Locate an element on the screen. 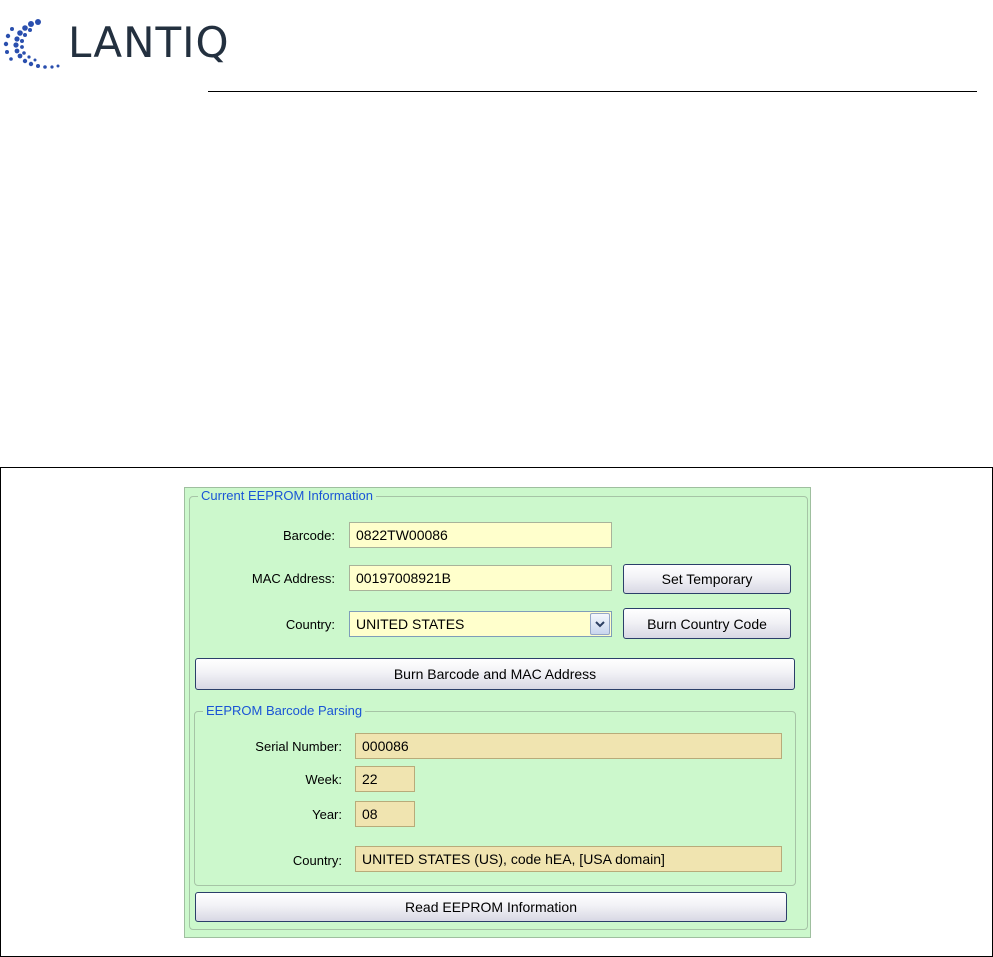 Image resolution: width=993 pixels, height=957 pixels. parsed-country-label: Country: is located at coordinates (317, 860).